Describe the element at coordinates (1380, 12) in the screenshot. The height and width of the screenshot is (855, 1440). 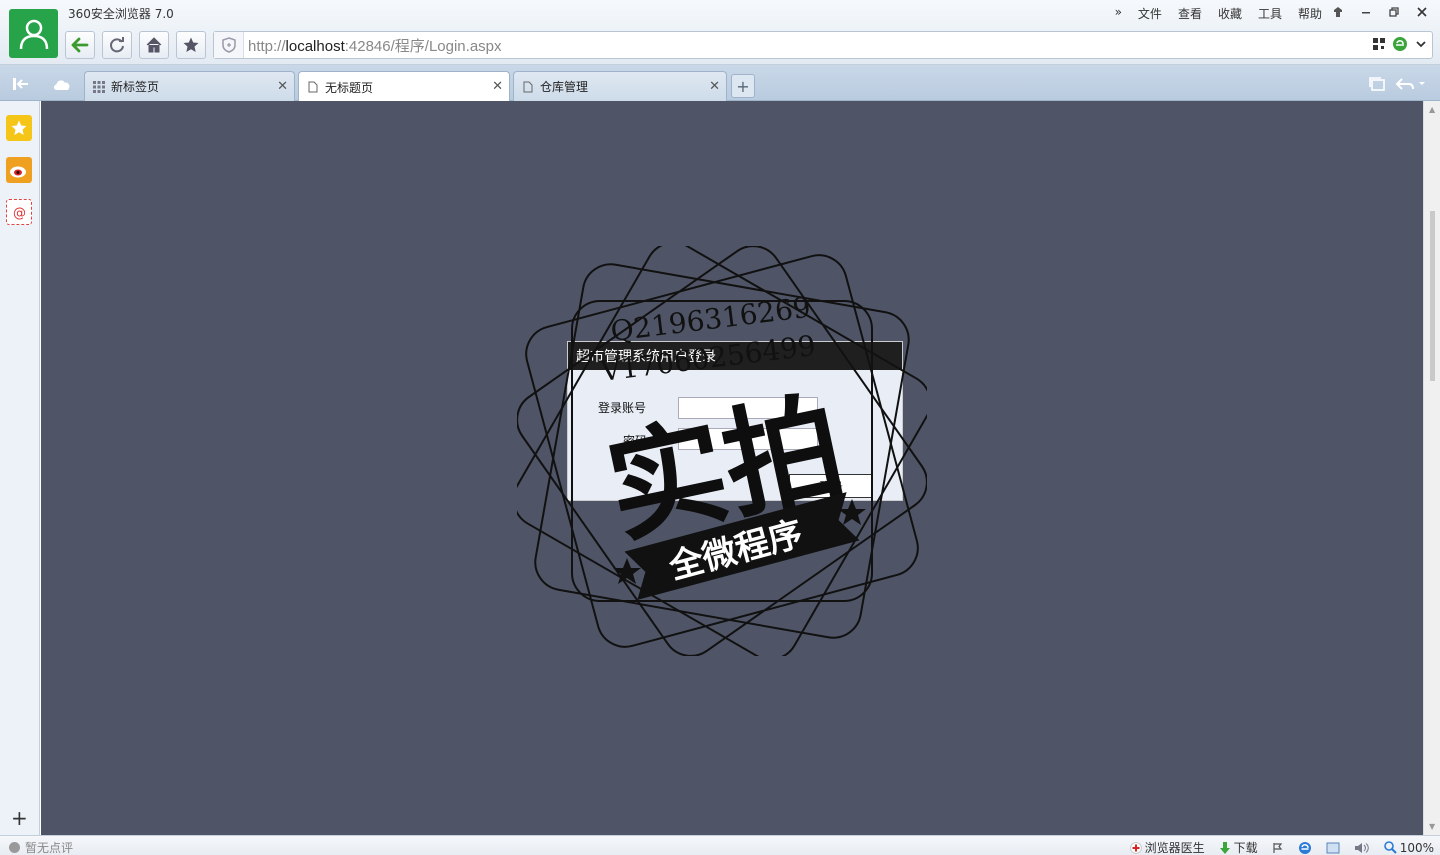
I see `window-controls` at that location.